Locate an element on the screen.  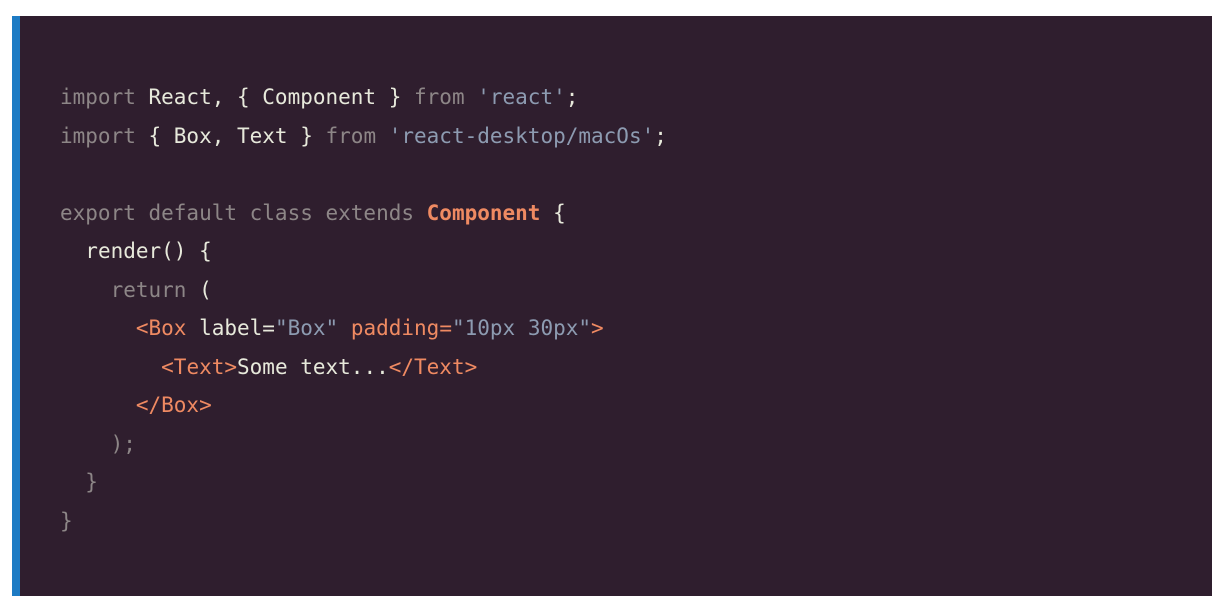
jsx-tag-close-bracket: > is located at coordinates (597, 328).